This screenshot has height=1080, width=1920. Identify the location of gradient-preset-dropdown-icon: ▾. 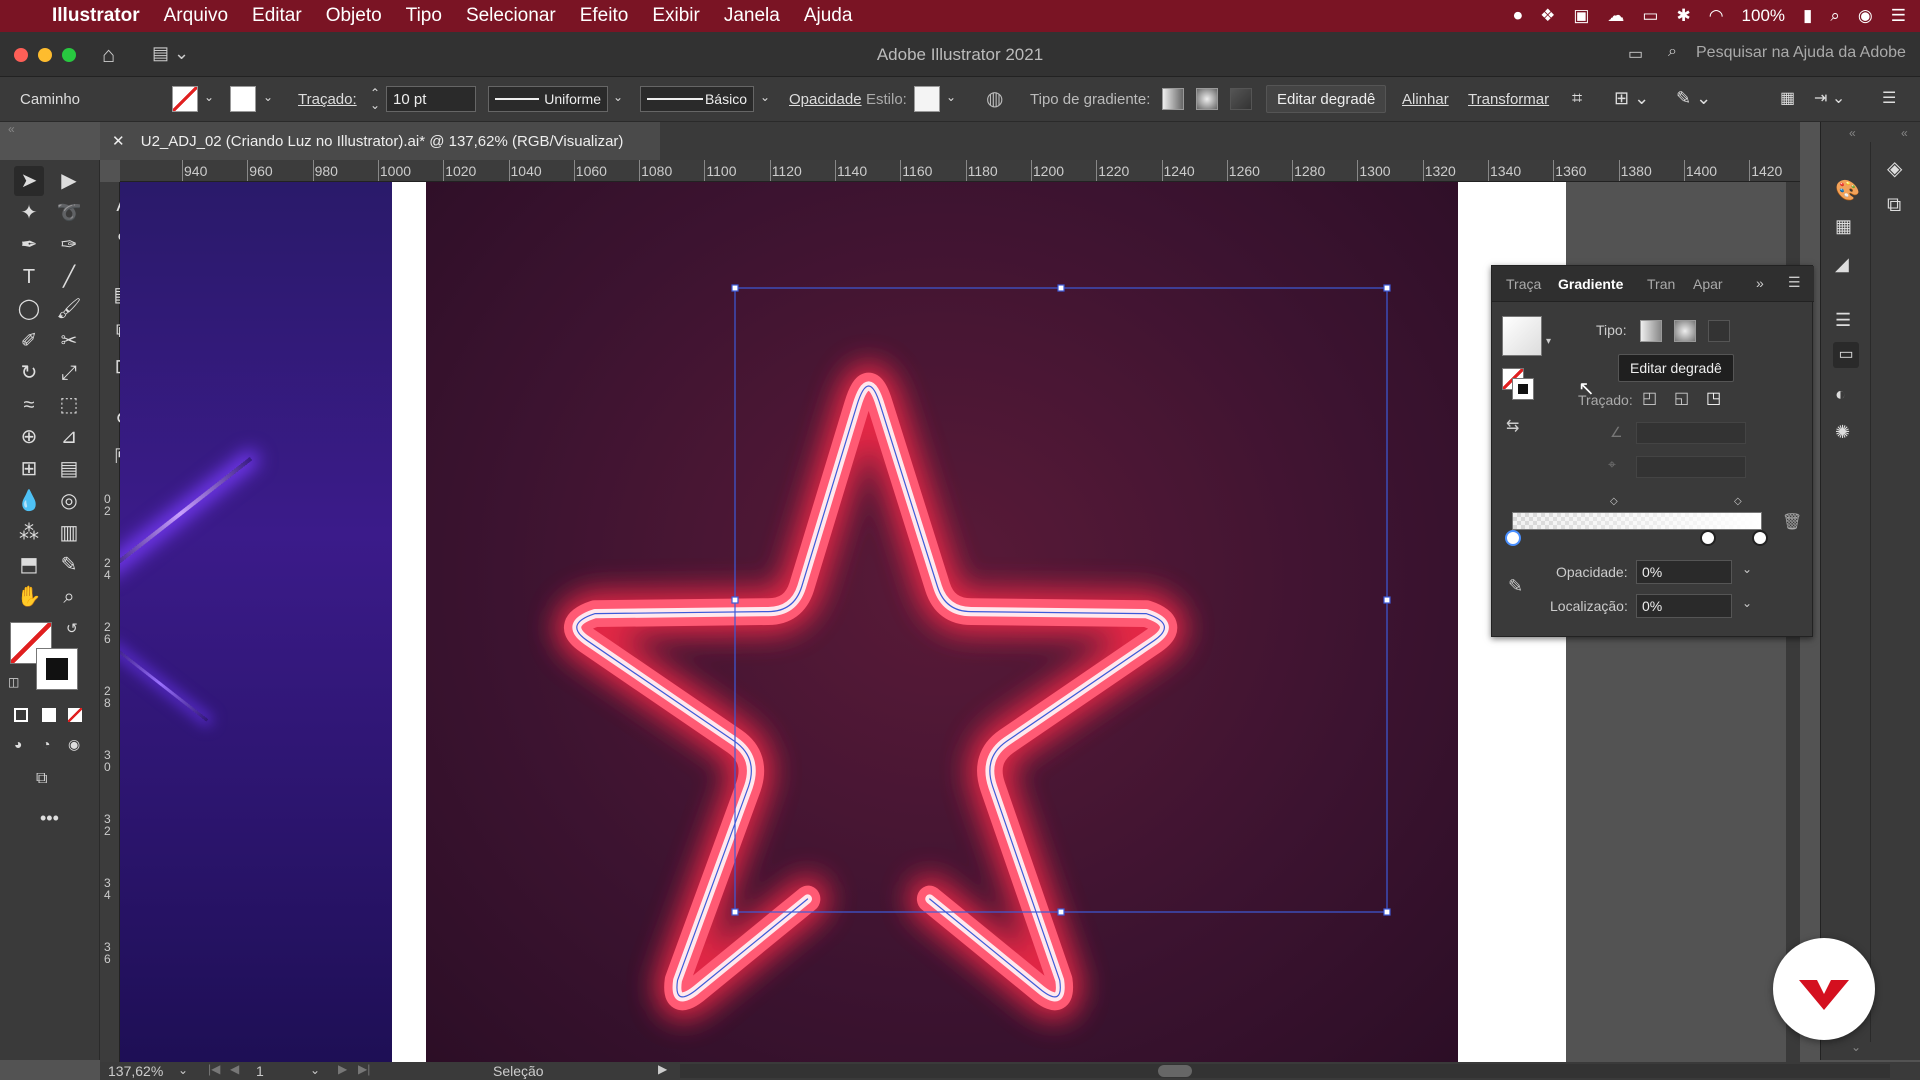
(1548, 341).